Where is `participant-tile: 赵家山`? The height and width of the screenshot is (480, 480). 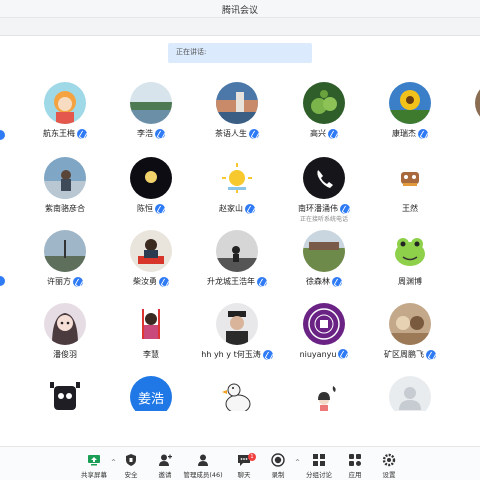 participant-tile: 赵家山 is located at coordinates (237, 189).